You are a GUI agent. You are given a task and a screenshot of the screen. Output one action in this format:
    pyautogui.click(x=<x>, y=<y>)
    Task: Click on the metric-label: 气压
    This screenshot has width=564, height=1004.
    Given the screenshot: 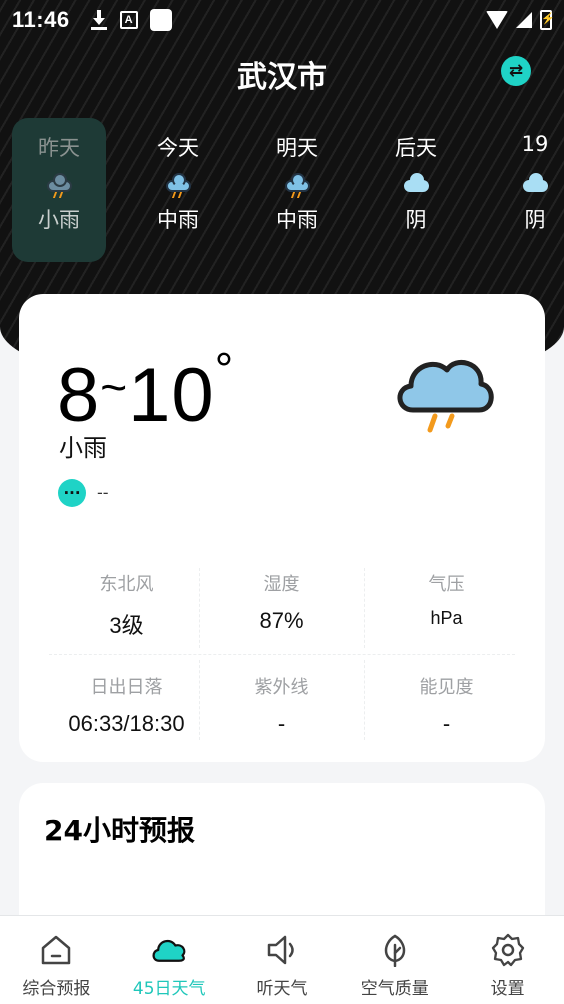 What is the action you would take?
    pyautogui.click(x=446, y=584)
    